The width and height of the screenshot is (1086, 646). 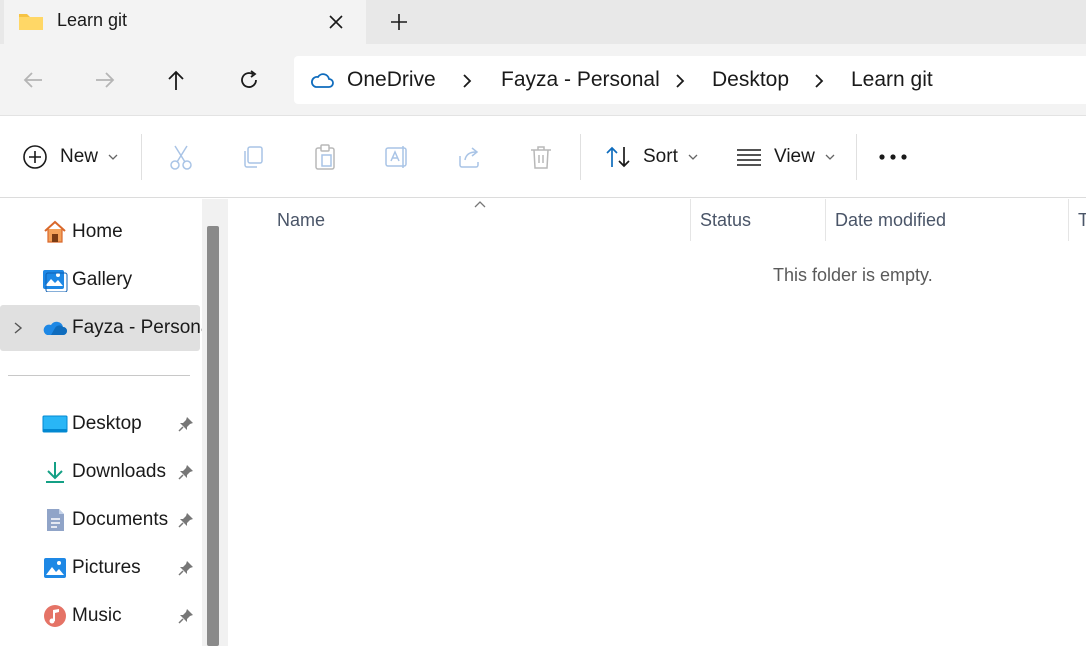 What do you see at coordinates (853, 275) in the screenshot?
I see `empty-folder-message: This folder is empty.` at bounding box center [853, 275].